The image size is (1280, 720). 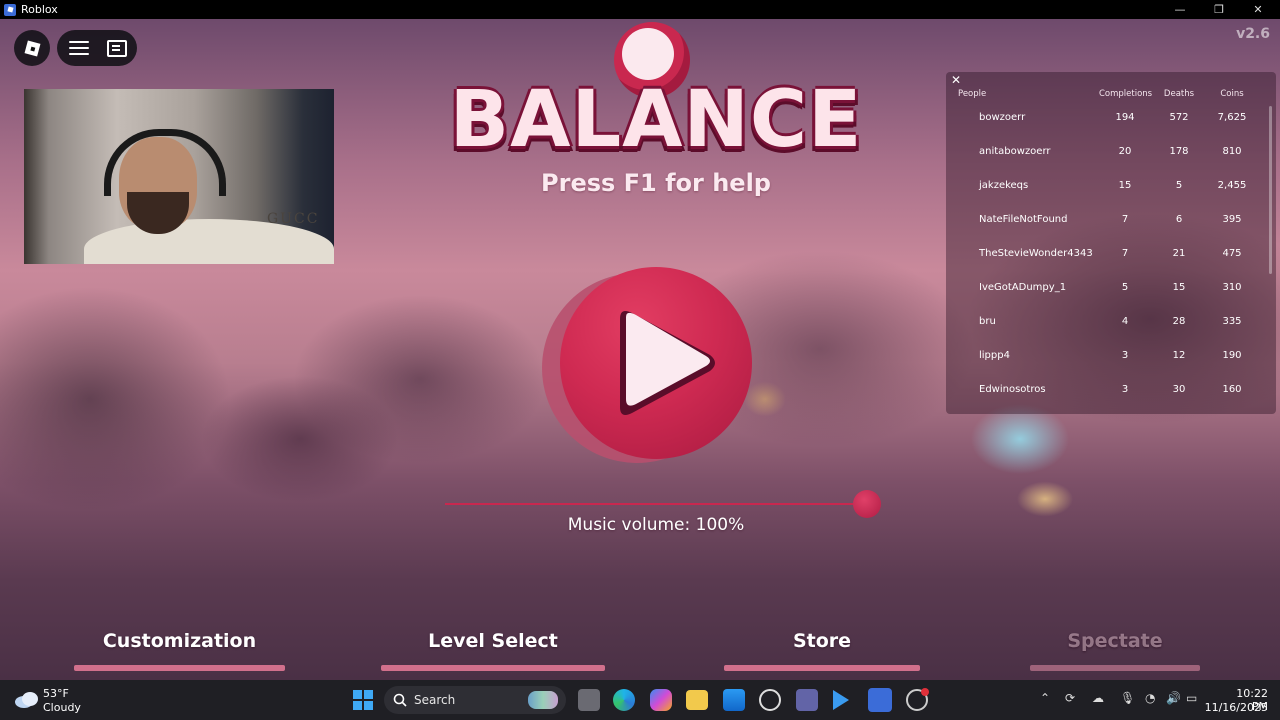 I want to click on edge-icon, so click(x=624, y=700).